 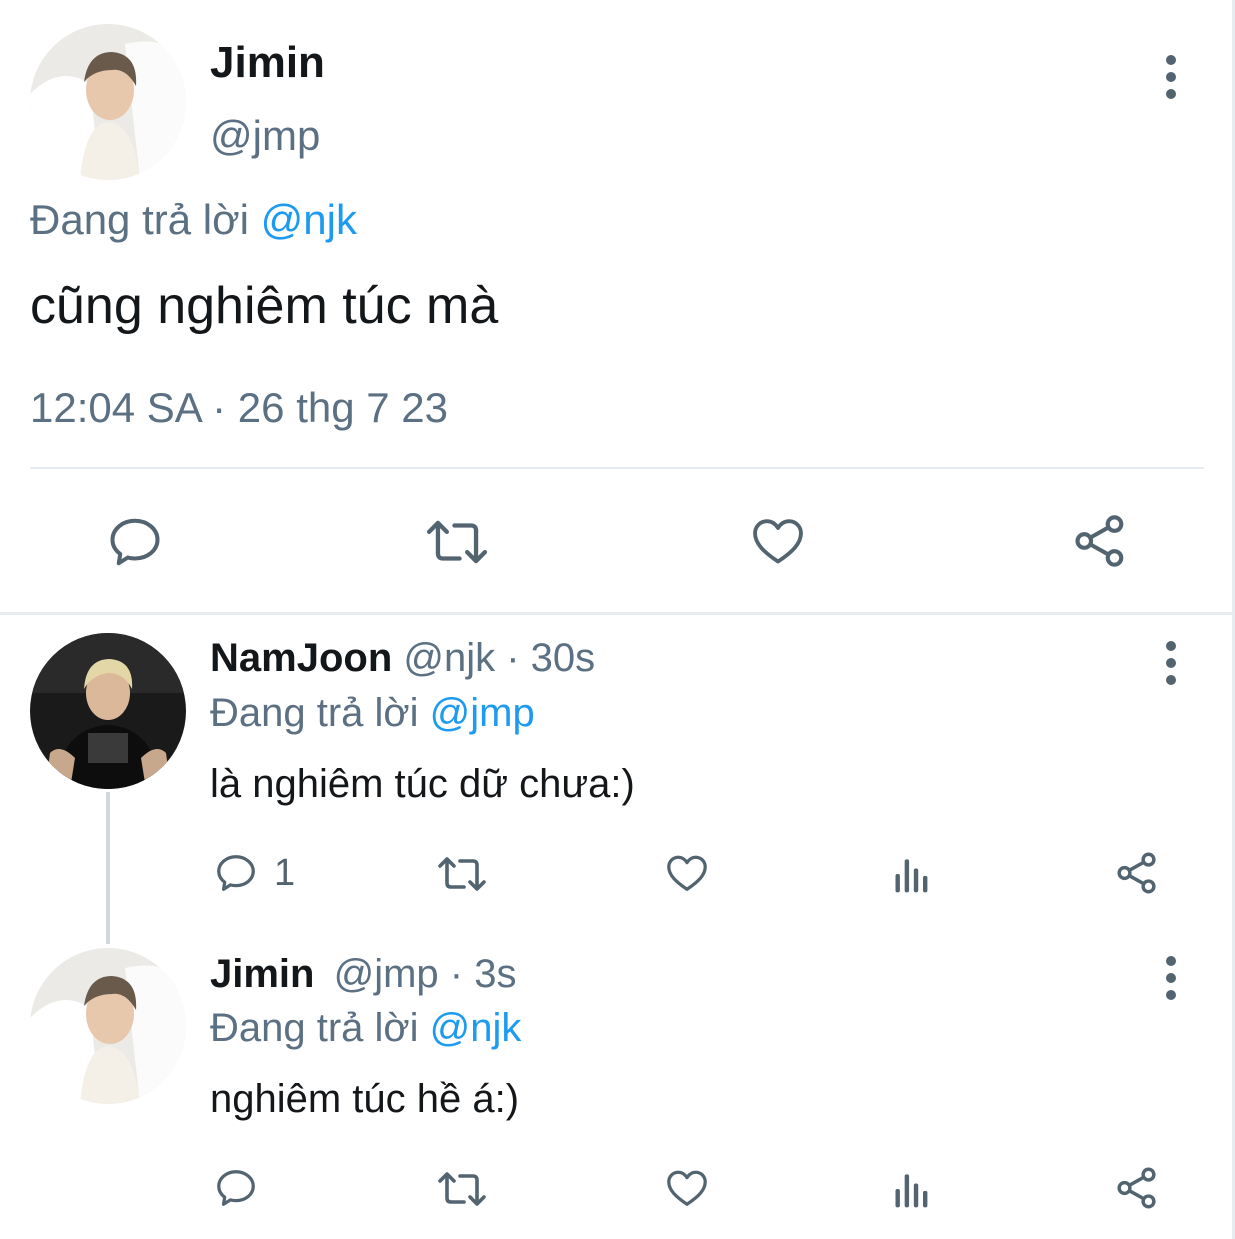 What do you see at coordinates (499, 658) in the screenshot?
I see `reply-author-handle: @njk · 30s` at bounding box center [499, 658].